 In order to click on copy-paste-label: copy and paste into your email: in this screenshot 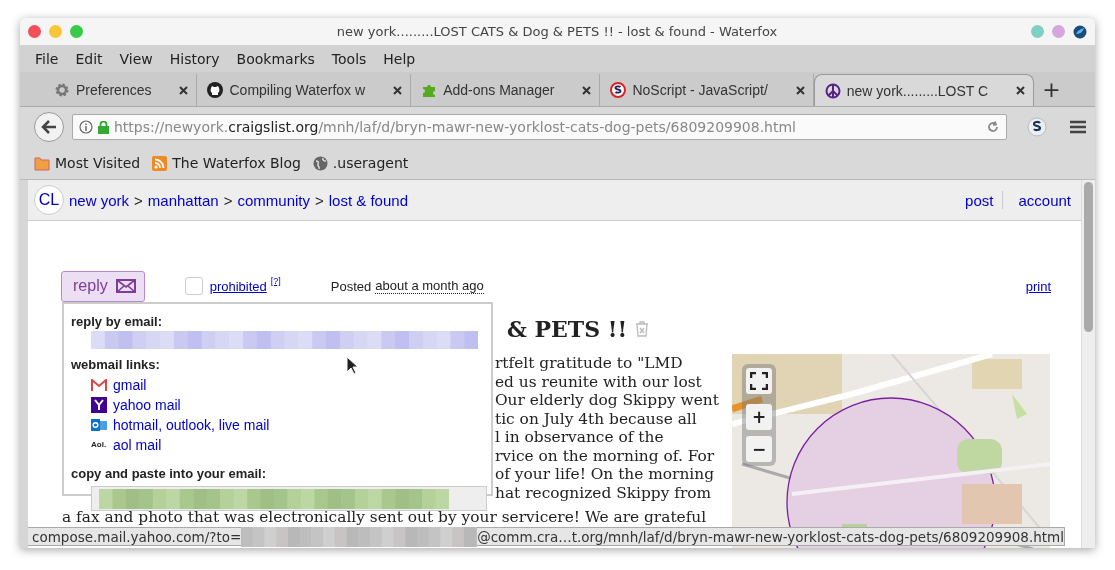, I will do `click(169, 473)`.